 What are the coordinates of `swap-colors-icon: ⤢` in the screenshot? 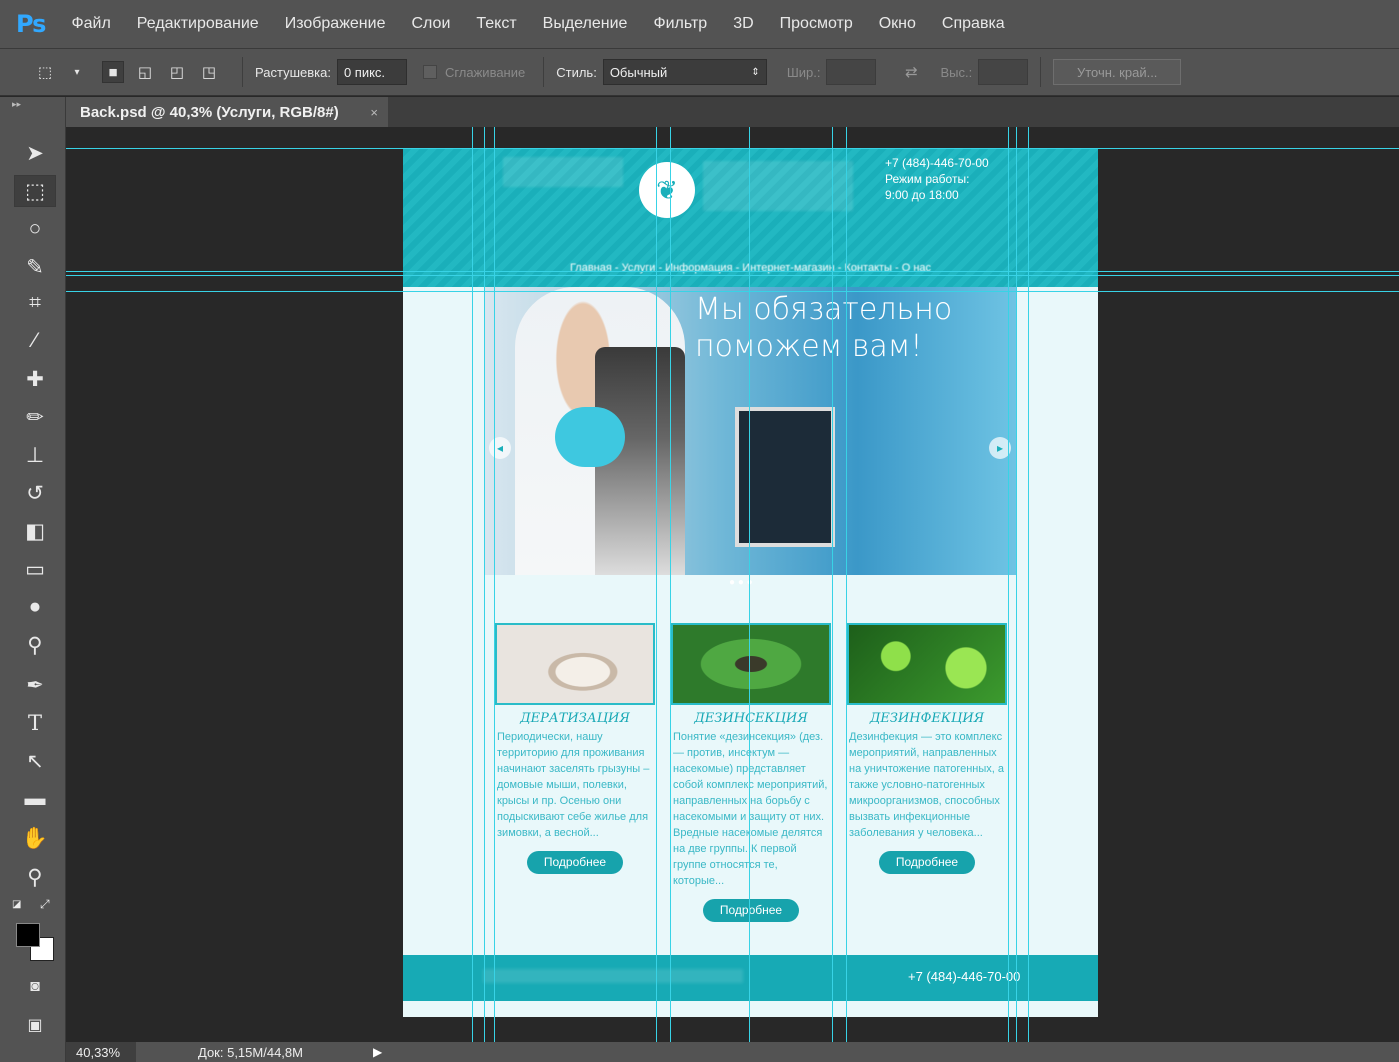 It's located at (45, 904).